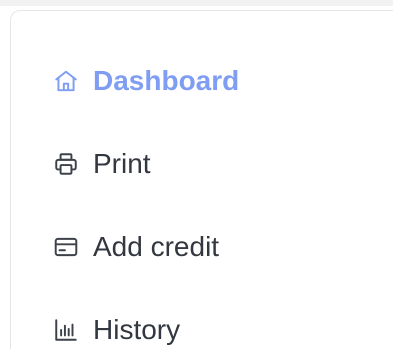  What do you see at coordinates (166, 80) in the screenshot?
I see `sidebar-item-label: Dashboard` at bounding box center [166, 80].